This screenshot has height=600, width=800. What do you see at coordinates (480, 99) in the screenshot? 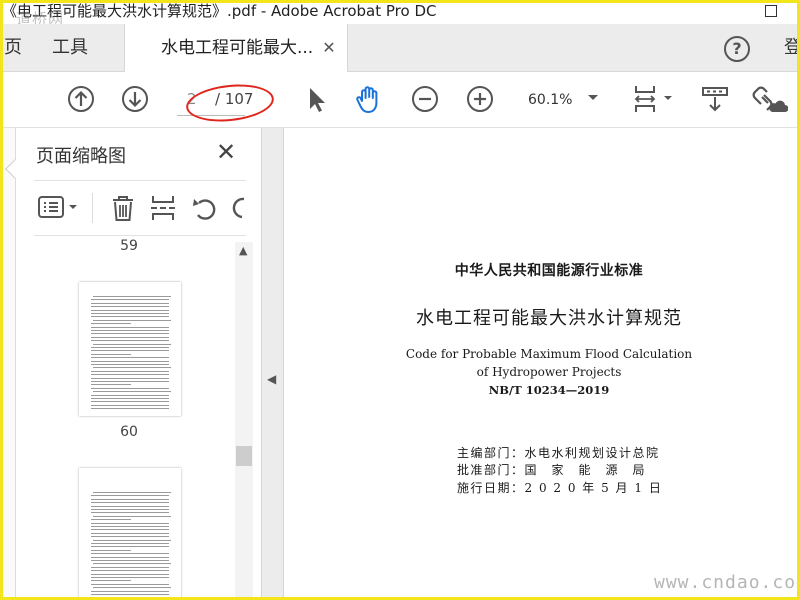
I see `zoom-in-icon` at bounding box center [480, 99].